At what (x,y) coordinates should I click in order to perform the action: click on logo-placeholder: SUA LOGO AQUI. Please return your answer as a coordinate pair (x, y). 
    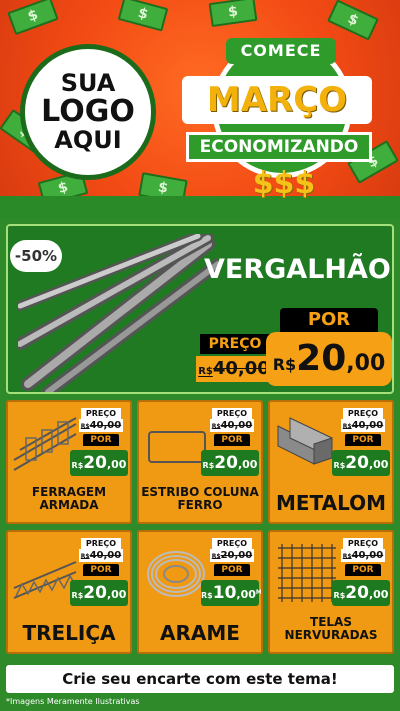
    Looking at the image, I should click on (88, 112).